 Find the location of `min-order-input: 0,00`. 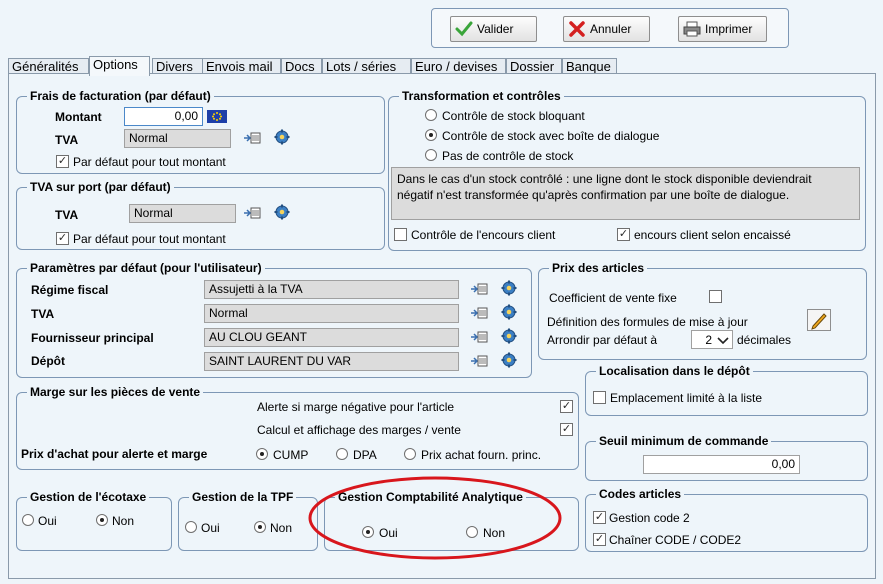

min-order-input: 0,00 is located at coordinates (721, 464).